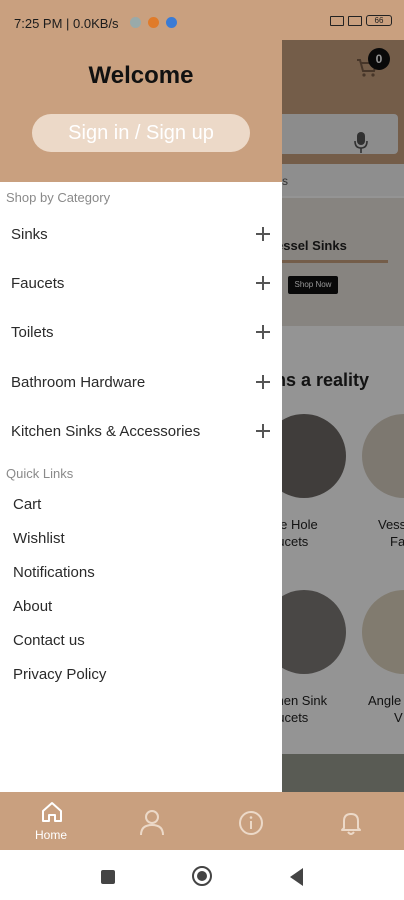  I want to click on nav-notifications, so click(351, 821).